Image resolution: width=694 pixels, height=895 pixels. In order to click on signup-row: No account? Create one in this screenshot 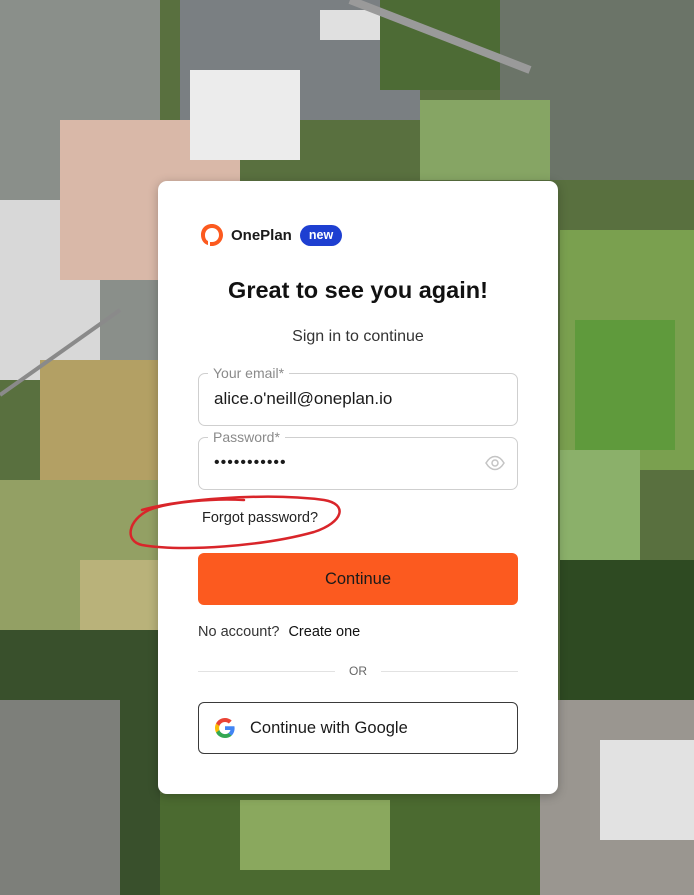, I will do `click(279, 632)`.